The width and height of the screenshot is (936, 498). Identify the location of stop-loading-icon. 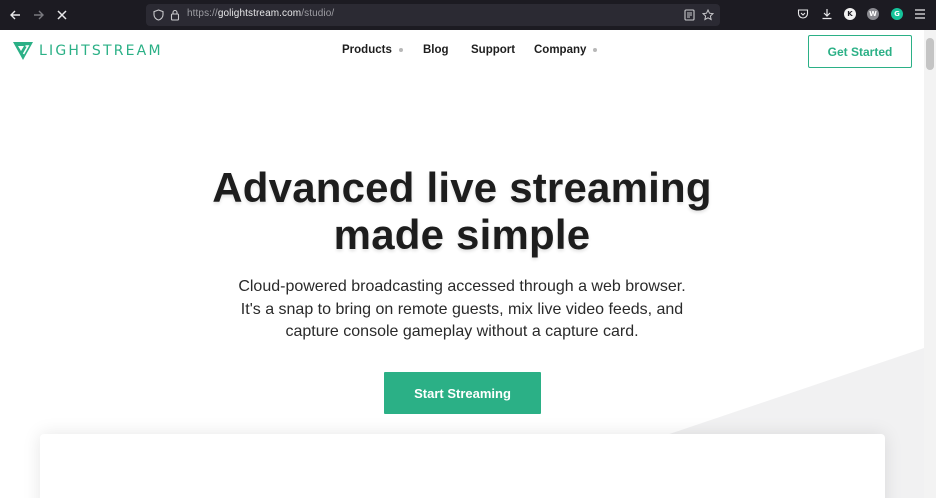
(62, 15).